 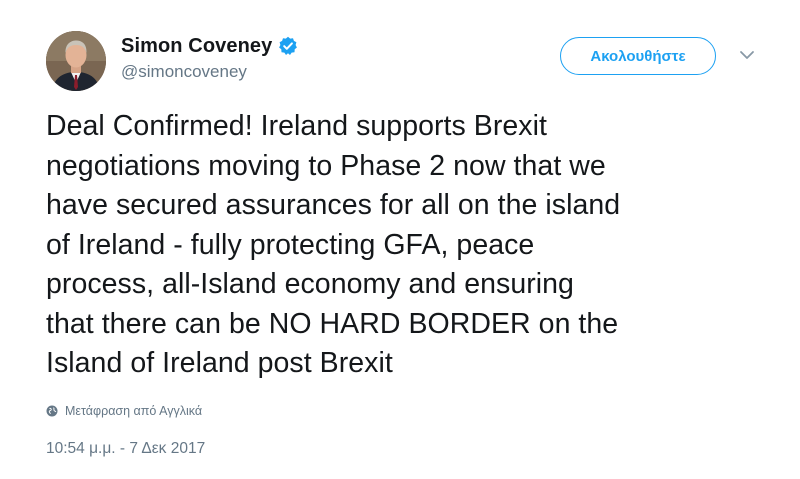 I want to click on tweet-timestamp: 10:54 μ.μ. - 7 Δεκ 2017, so click(x=125, y=449).